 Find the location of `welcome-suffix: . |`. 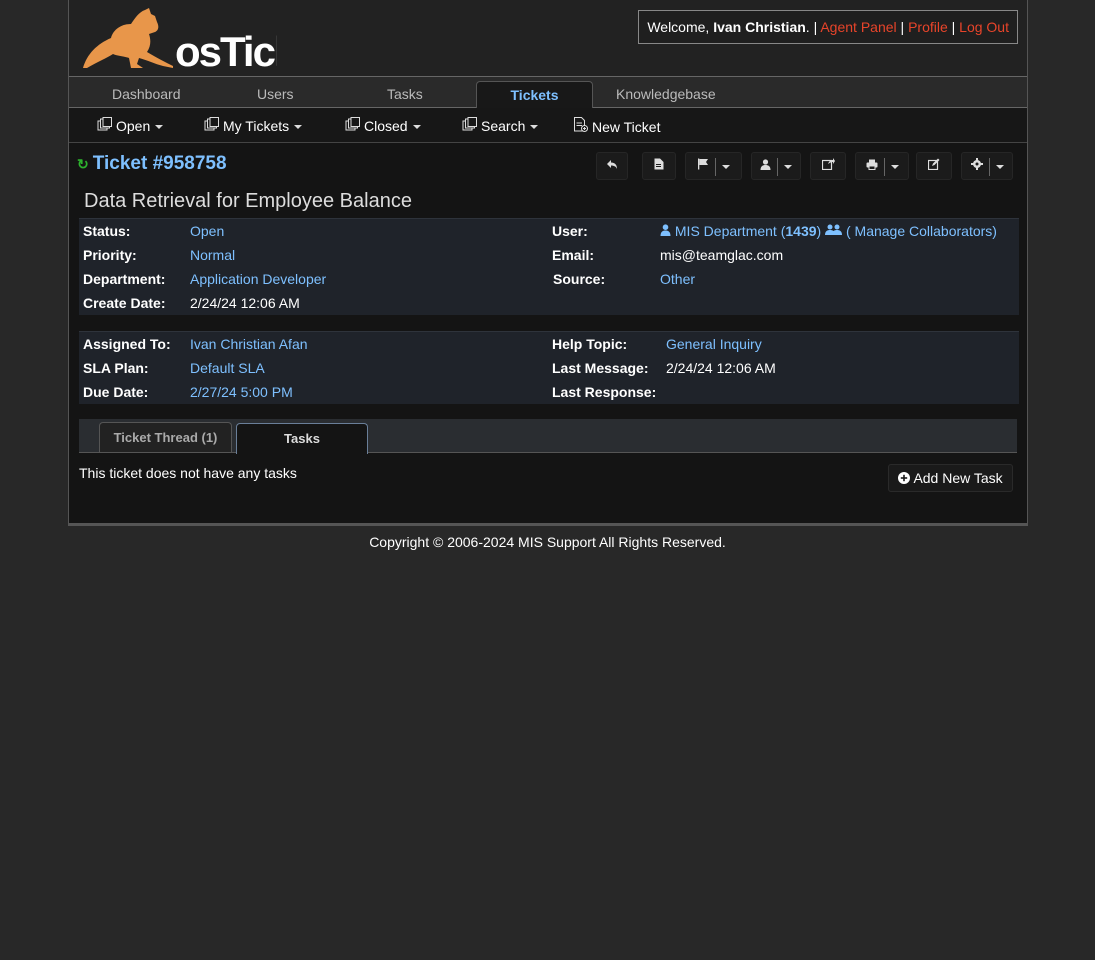

welcome-suffix: . | is located at coordinates (813, 27).